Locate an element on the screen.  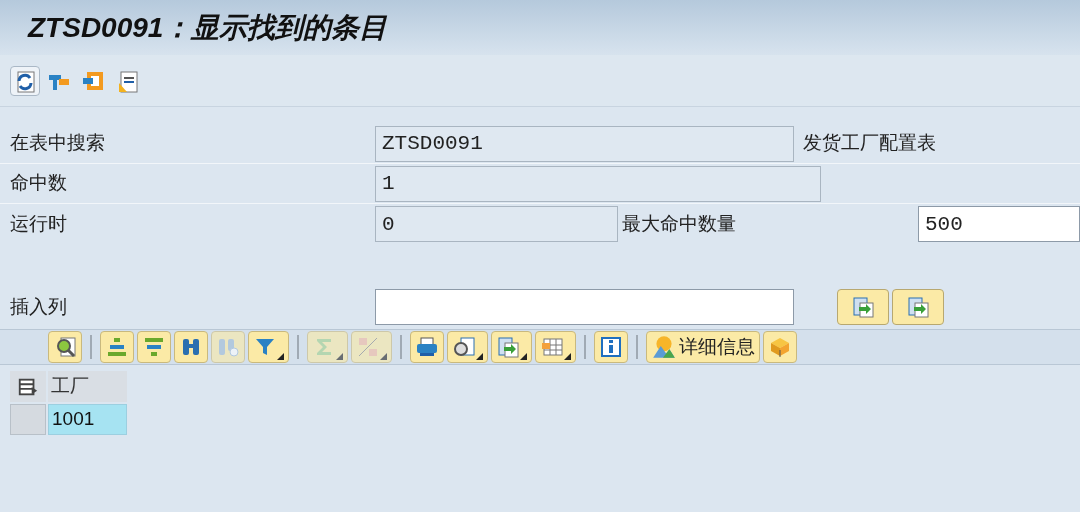
printer-icon is located at coordinates (427, 347).